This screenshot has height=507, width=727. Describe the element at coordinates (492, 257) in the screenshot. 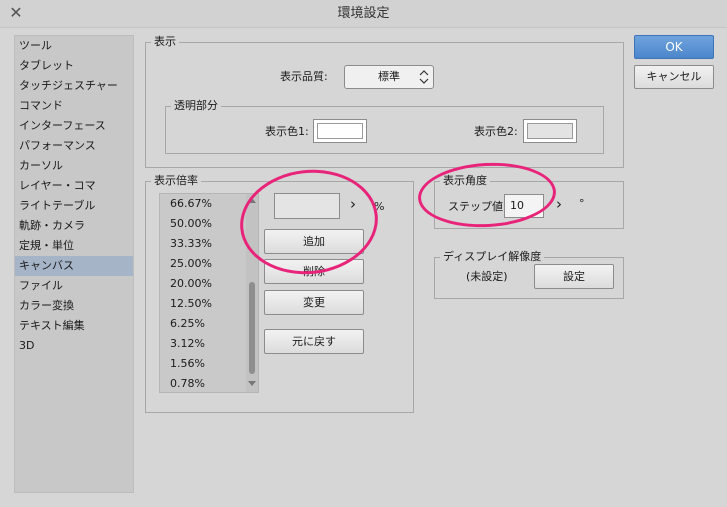

I see `resolution-group-label: ディスプレイ解像度` at that location.